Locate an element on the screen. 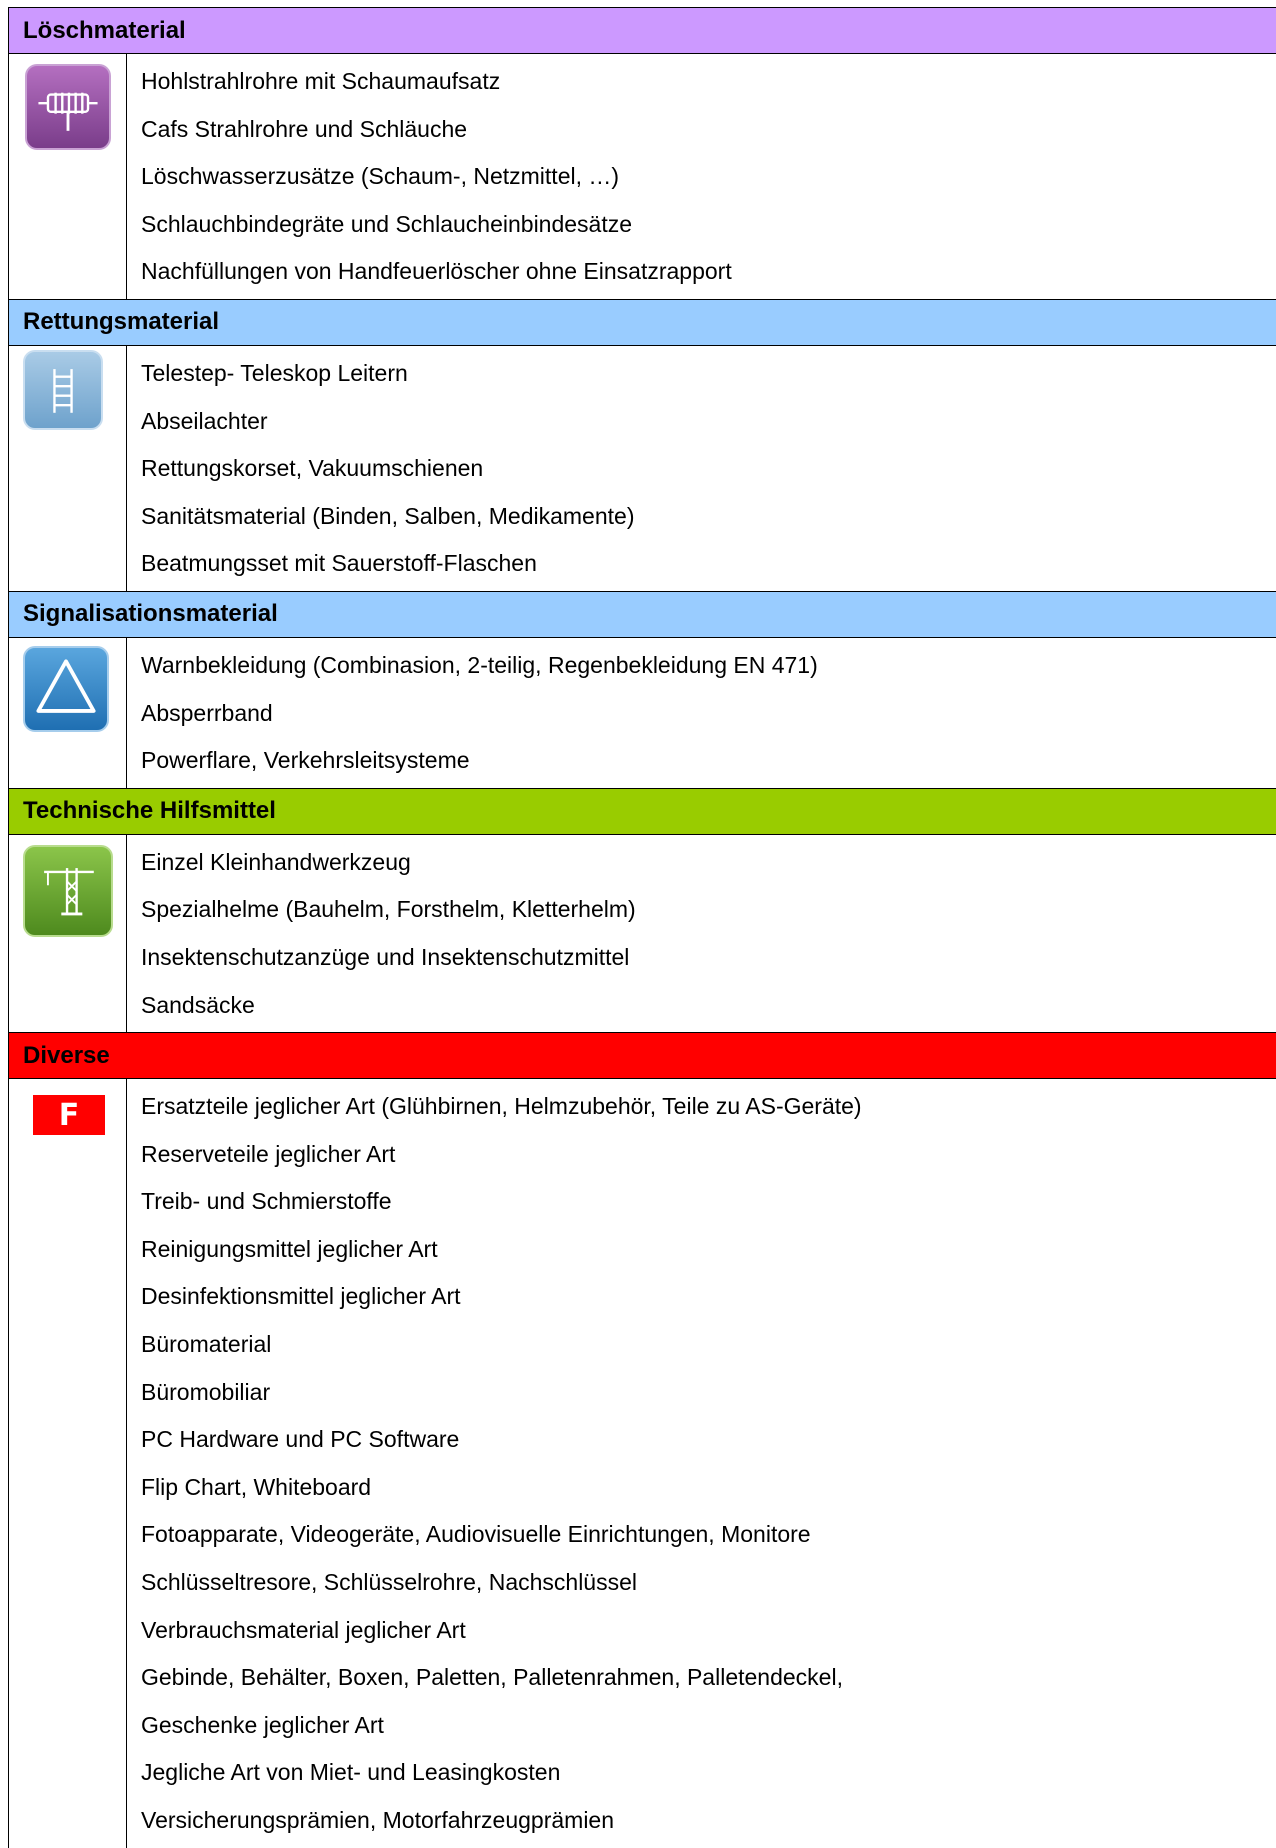  list-item: Geschenke jeglicher Art is located at coordinates (262, 1724).